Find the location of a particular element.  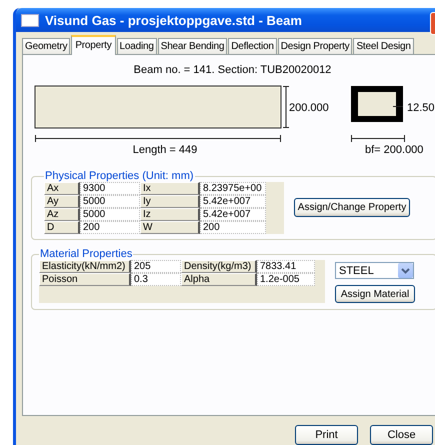

property-label: Ix is located at coordinates (170, 188).